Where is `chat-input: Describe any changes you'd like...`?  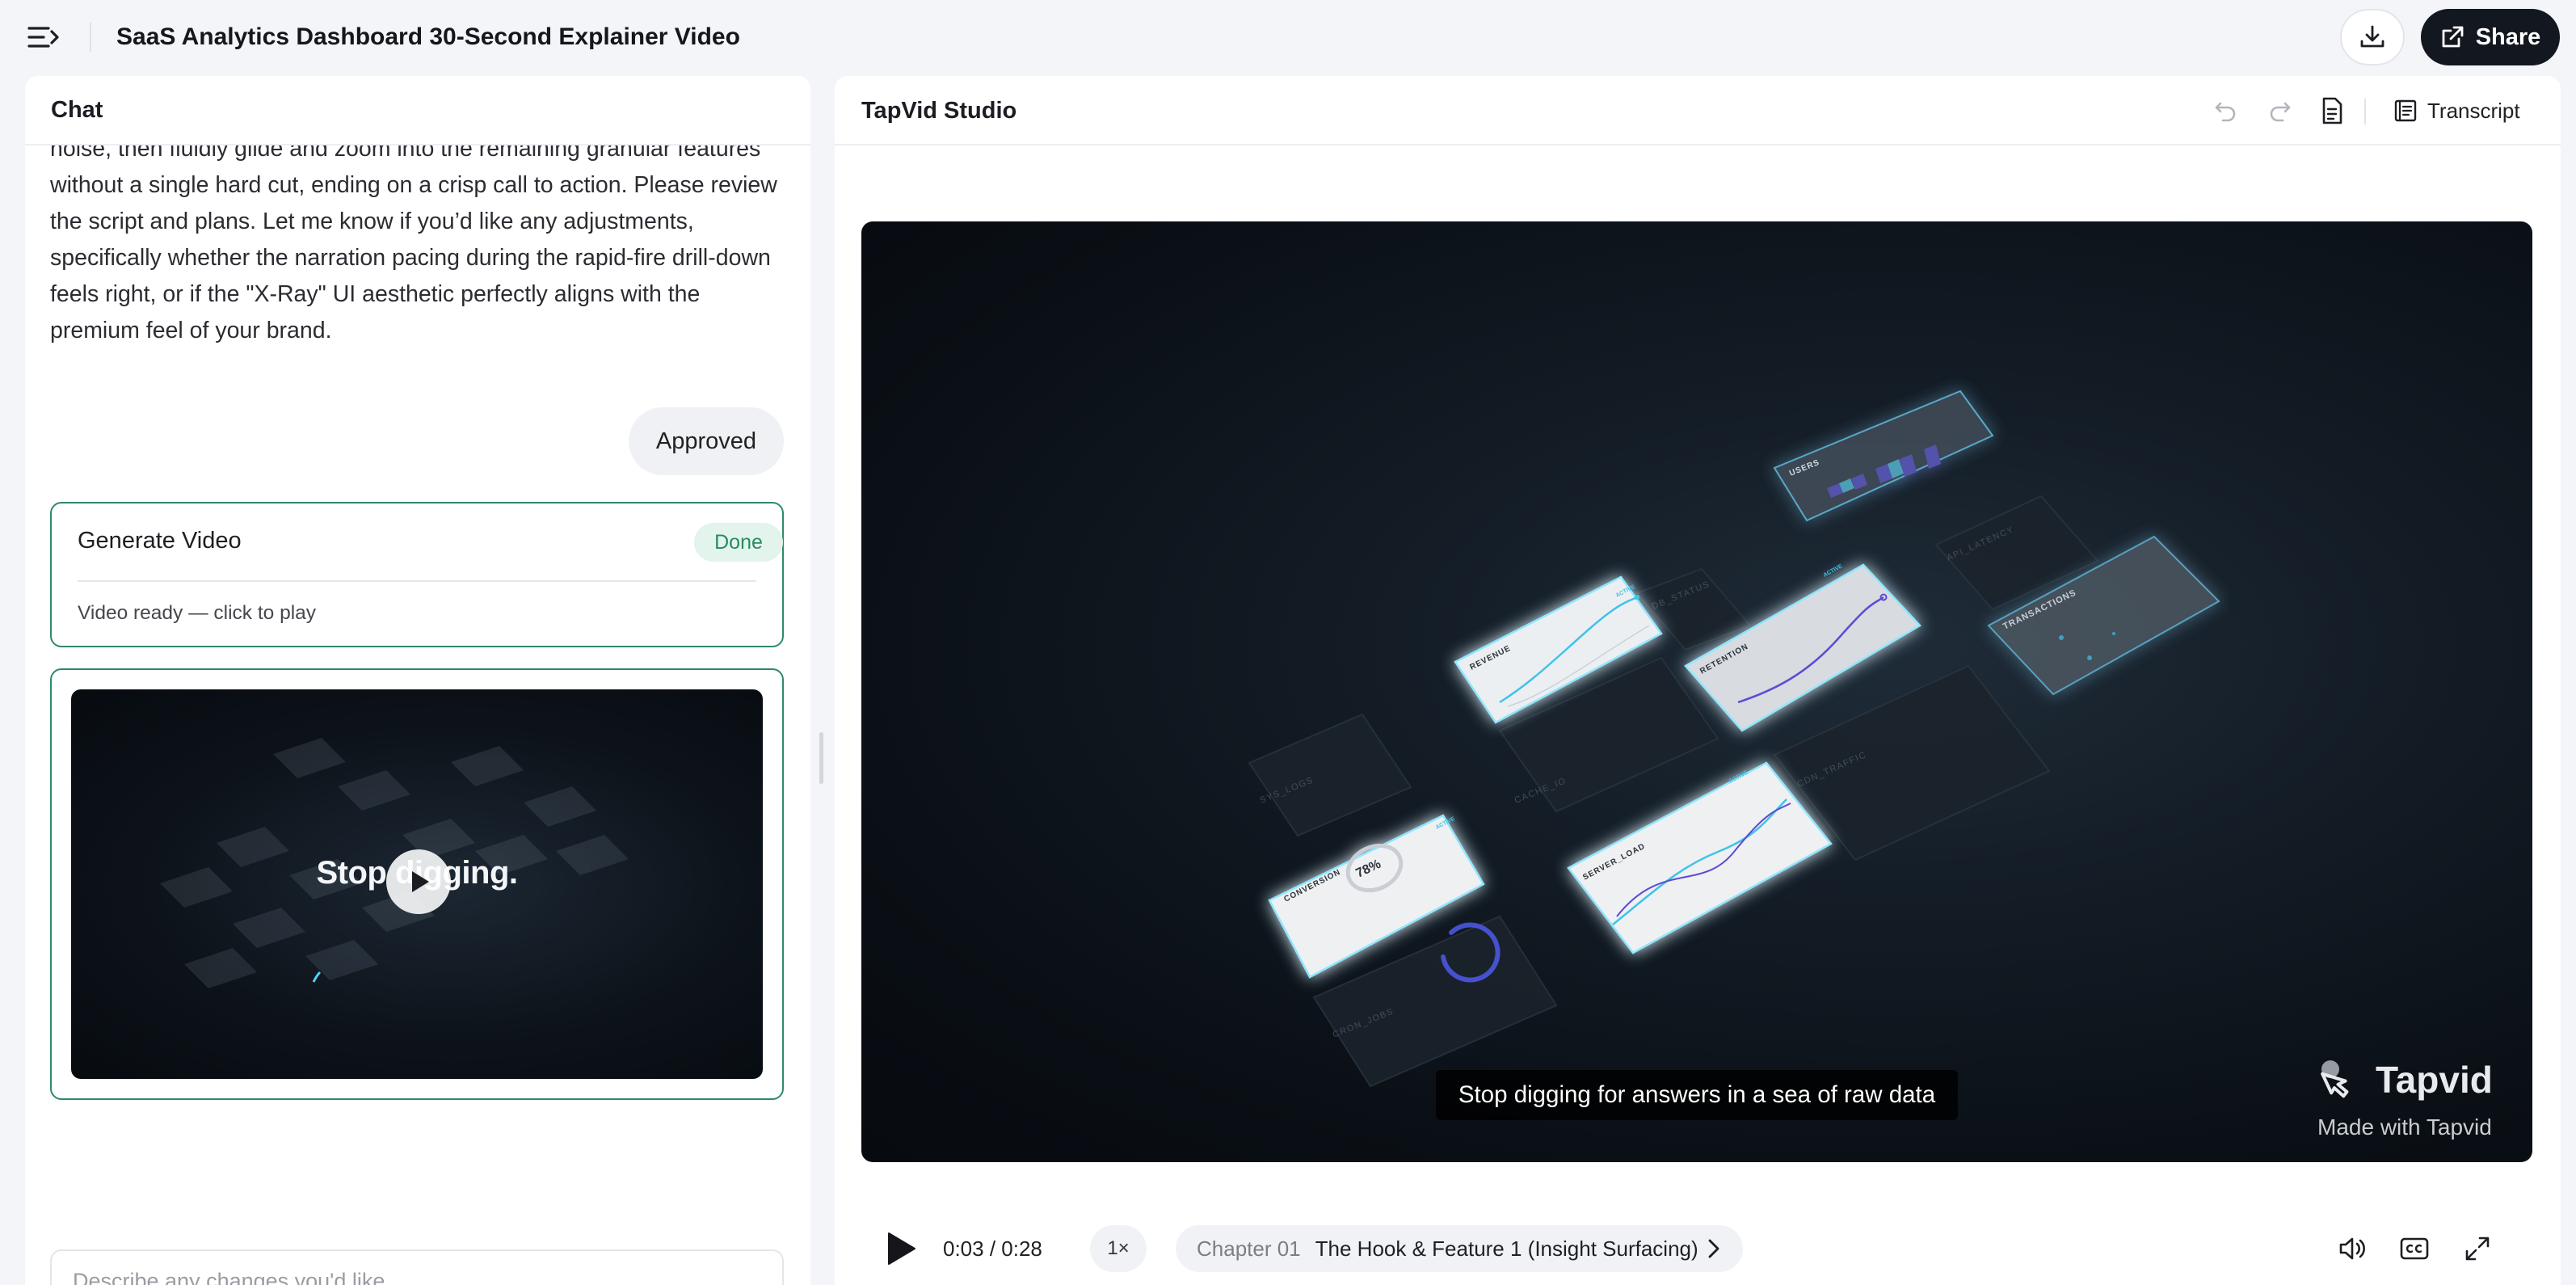
chat-input: Describe any changes you'd like... is located at coordinates (417, 1267).